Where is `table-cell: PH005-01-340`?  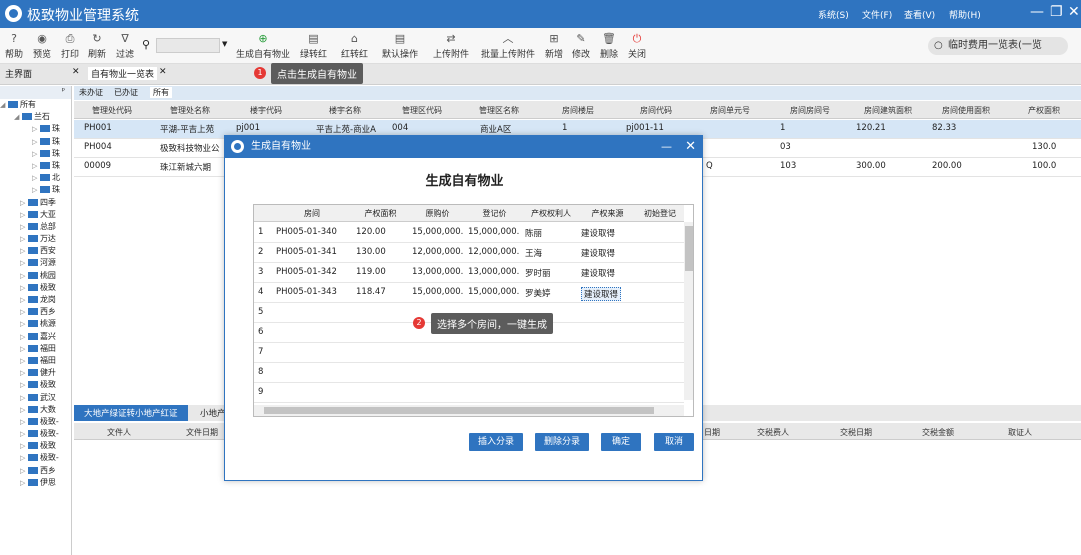 table-cell: PH005-01-340 is located at coordinates (306, 232).